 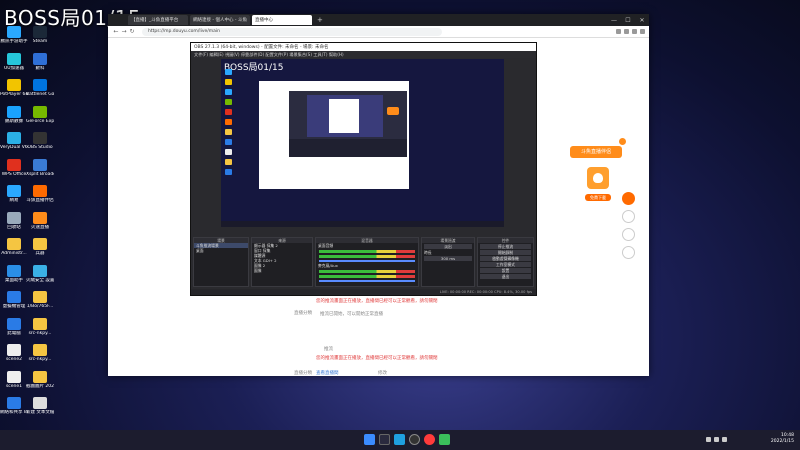 I want to click on close-button: ✕, so click(x=642, y=20).